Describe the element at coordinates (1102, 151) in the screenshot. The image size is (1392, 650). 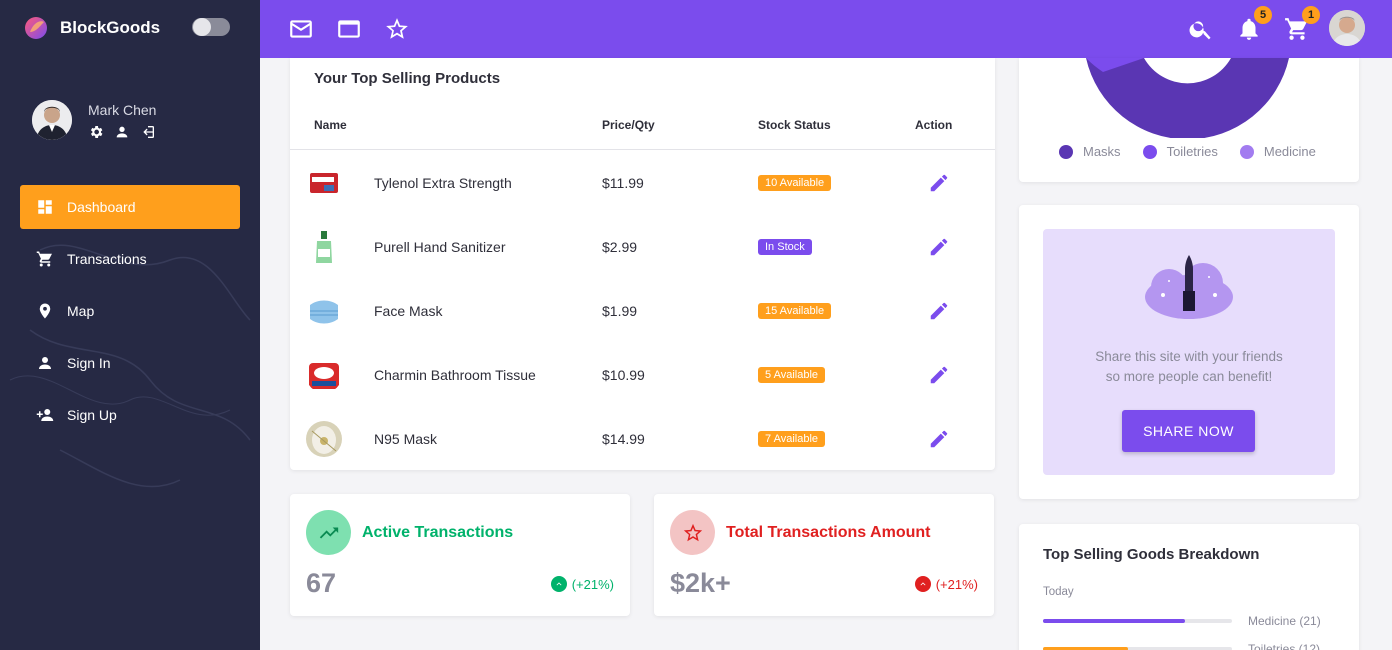
I see `legend-label: Masks` at that location.